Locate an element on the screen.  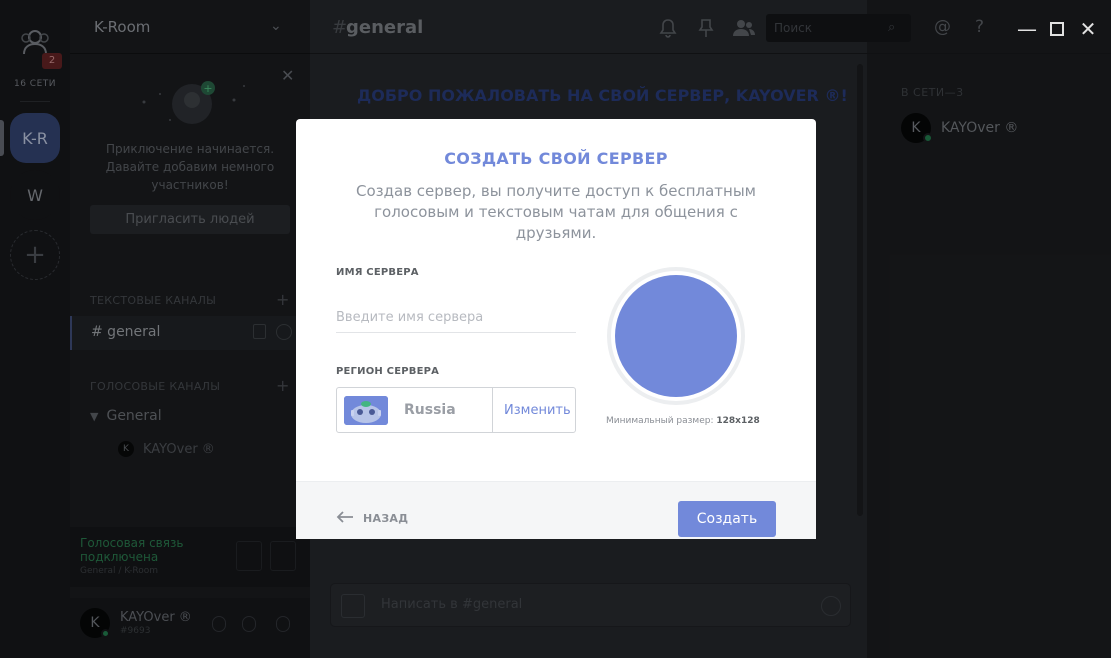
server-region-label: РЕГИОН СЕРВЕРА is located at coordinates (388, 371).